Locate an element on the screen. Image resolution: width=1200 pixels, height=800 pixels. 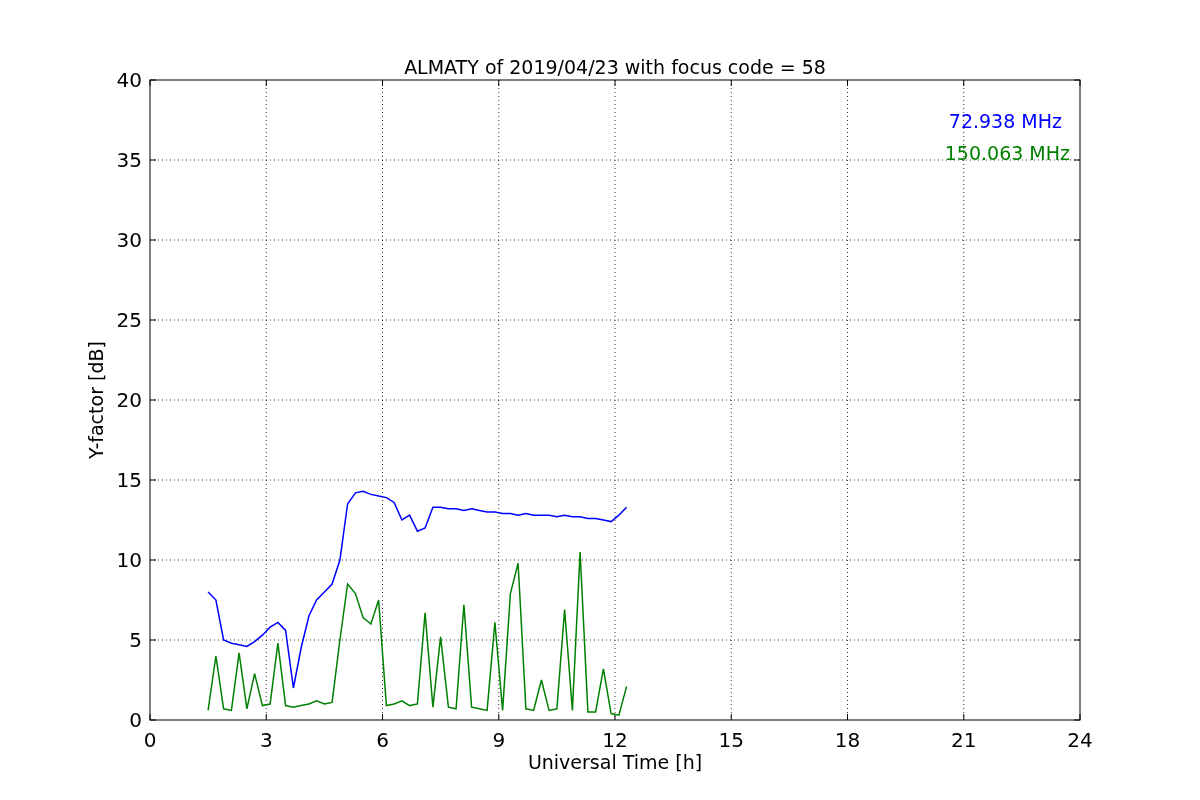
tick-label: 25 is located at coordinates (129, 320).